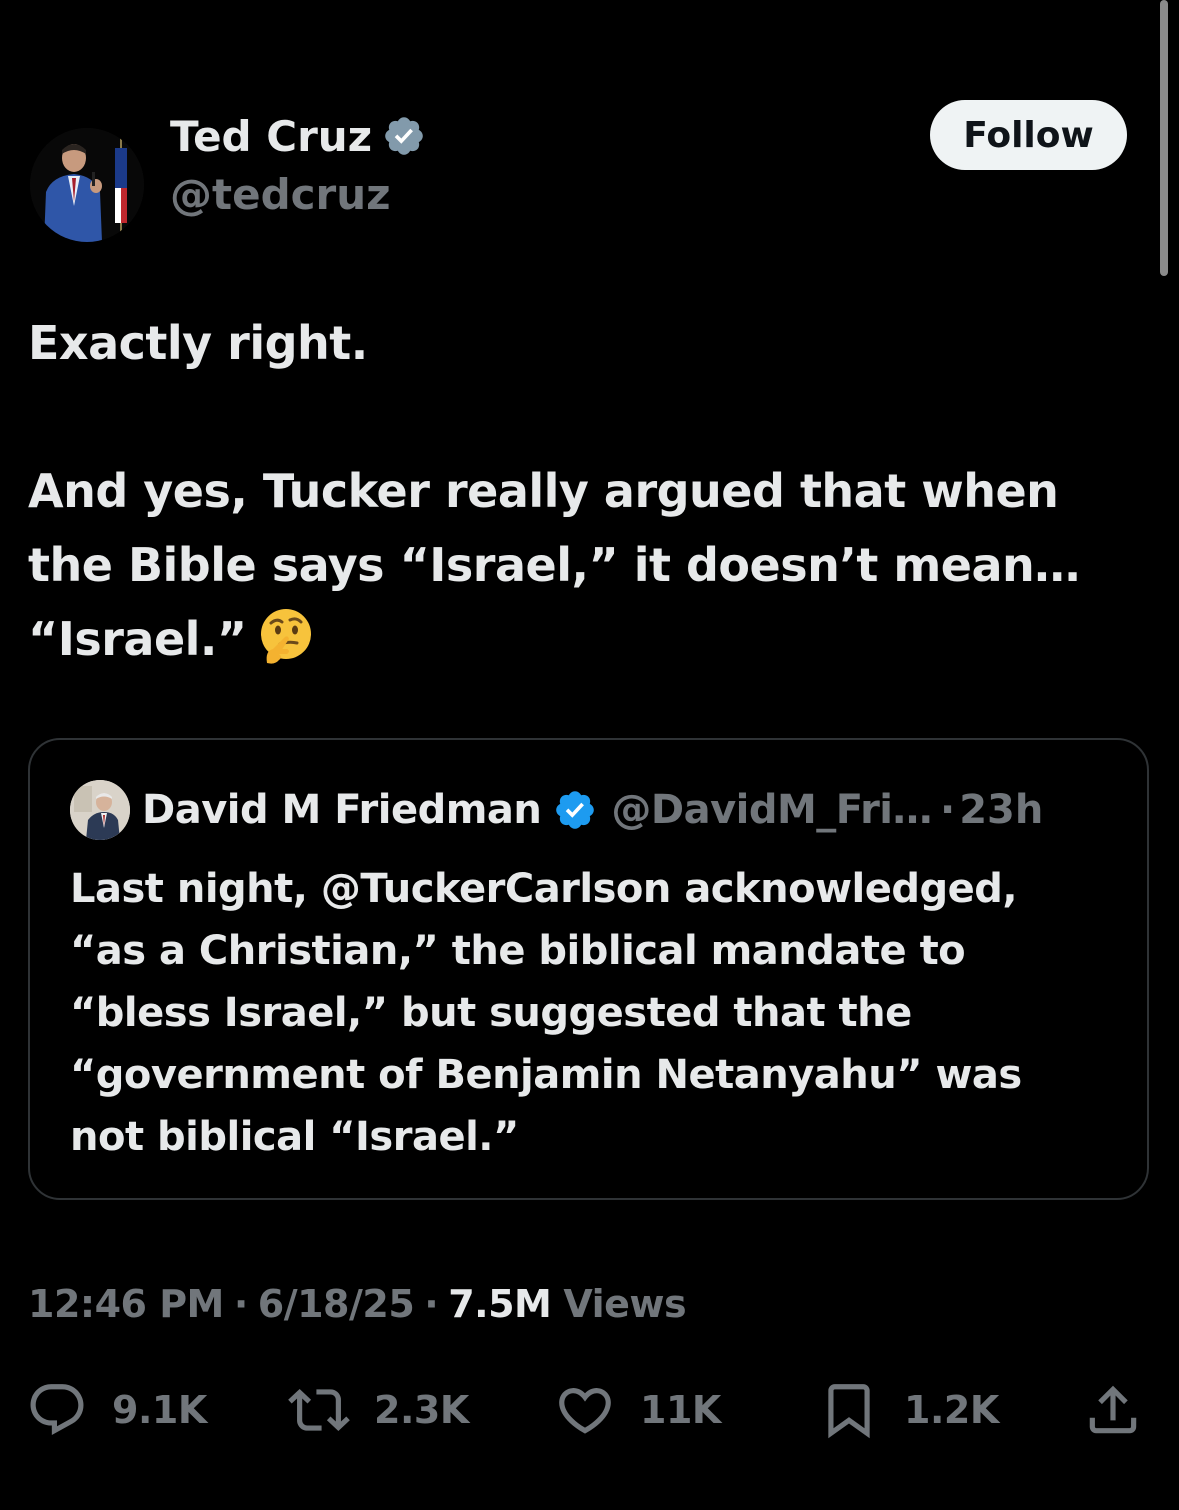  What do you see at coordinates (849, 1411) in the screenshot?
I see `bookmark-icon` at bounding box center [849, 1411].